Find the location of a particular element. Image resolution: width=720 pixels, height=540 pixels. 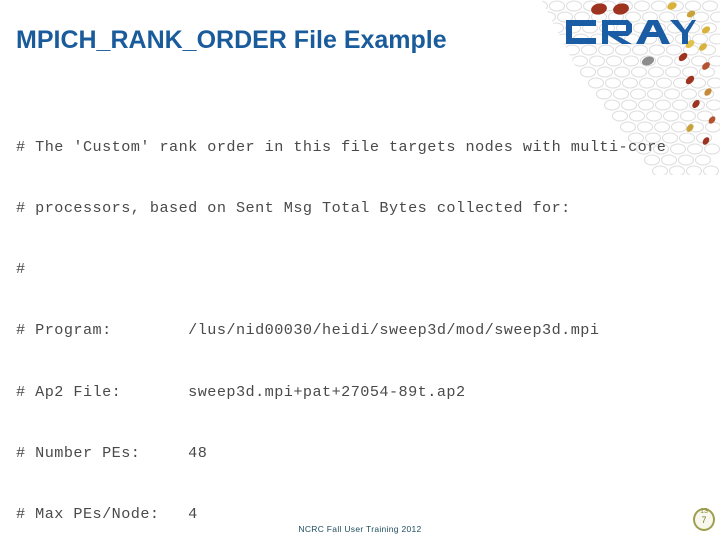

page-title: MPICH_RANK_ORDER File Example is located at coordinates (231, 40).